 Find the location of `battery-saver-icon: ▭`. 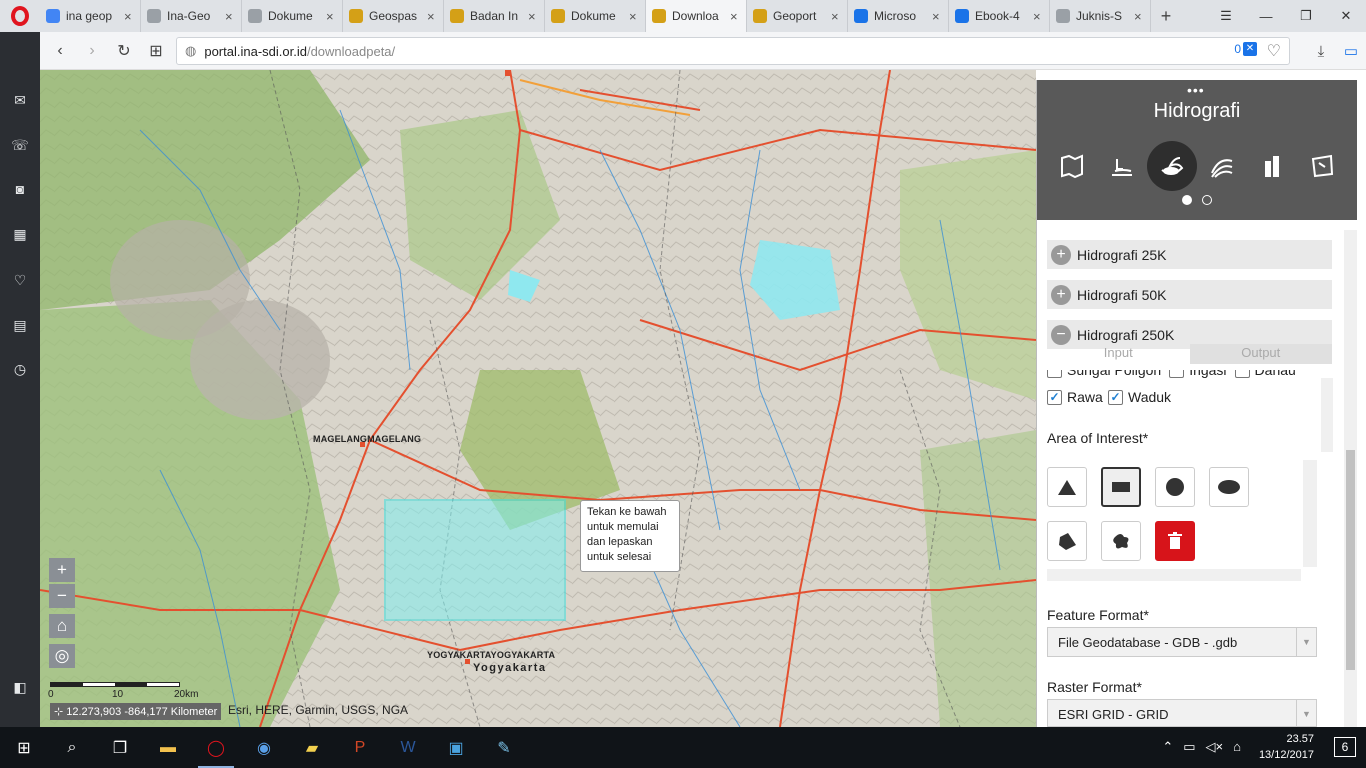

battery-saver-icon: ▭ is located at coordinates (1351, 51).